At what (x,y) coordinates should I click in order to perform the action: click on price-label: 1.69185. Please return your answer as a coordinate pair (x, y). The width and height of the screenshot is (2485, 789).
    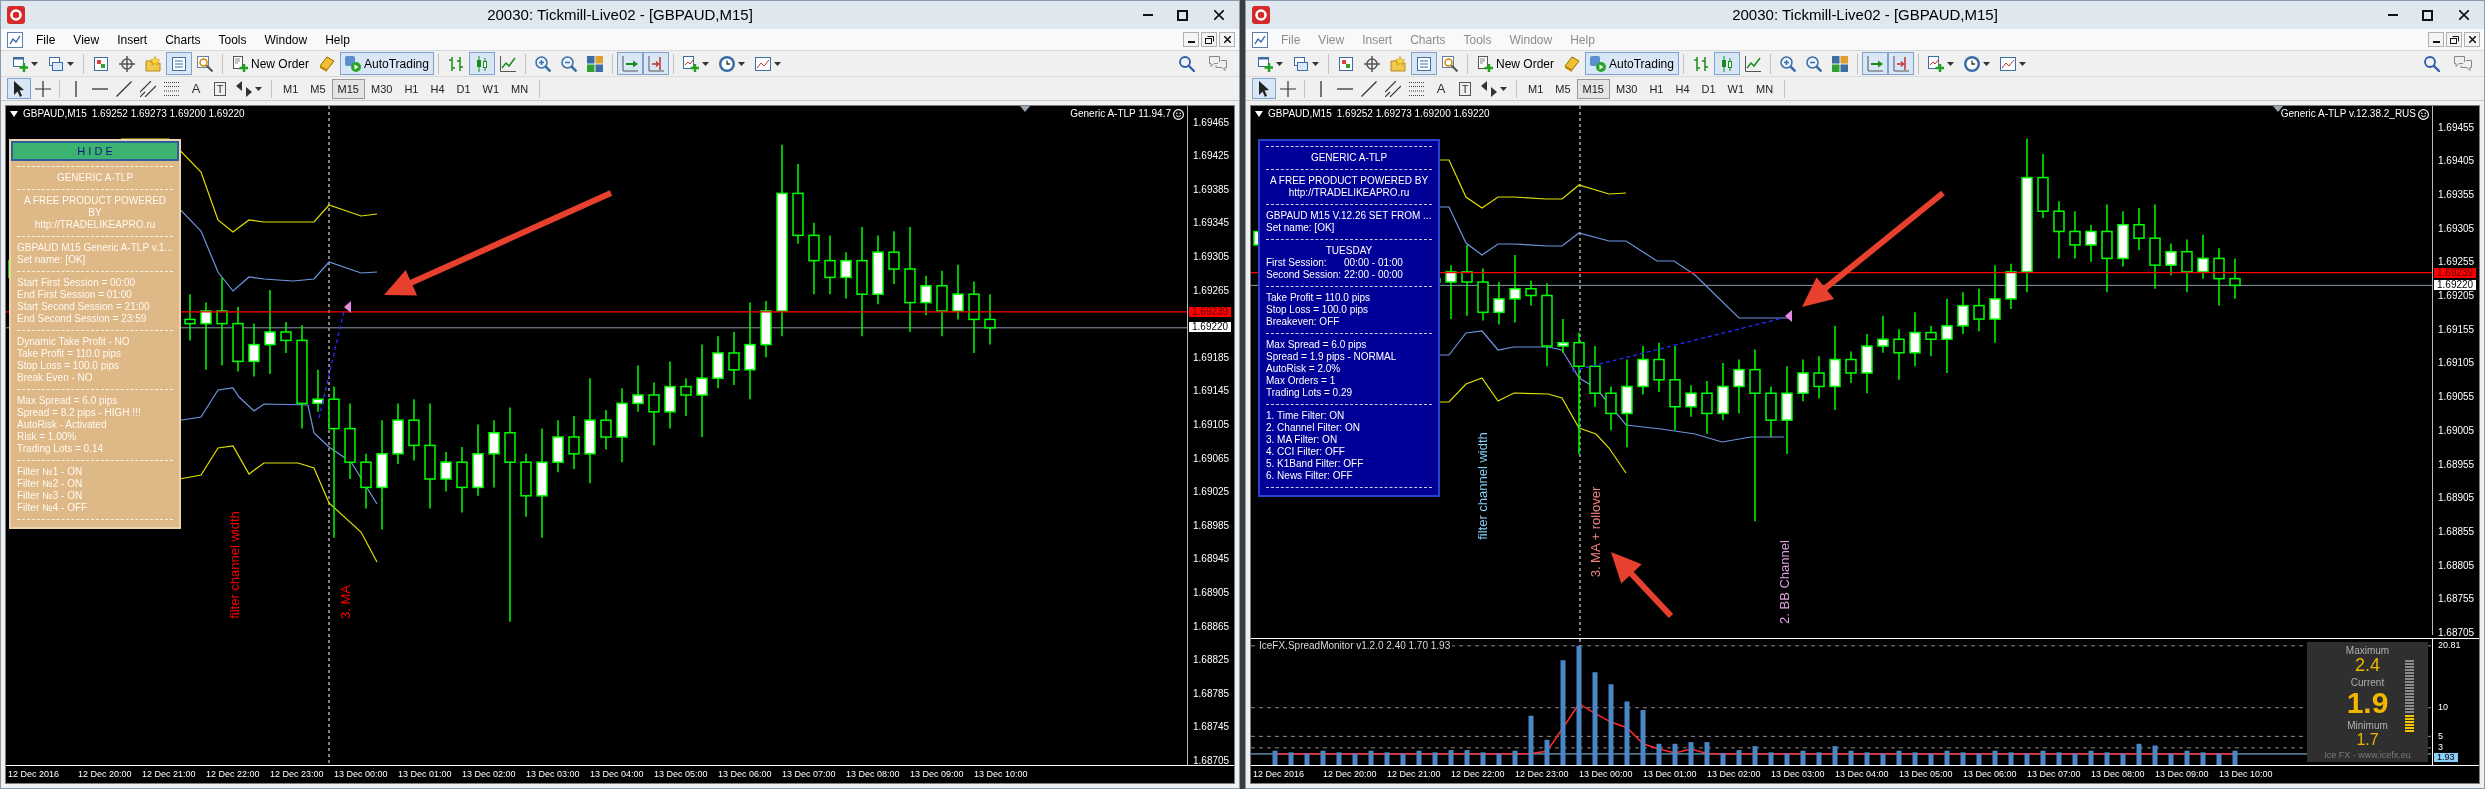
    Looking at the image, I should click on (1211, 357).